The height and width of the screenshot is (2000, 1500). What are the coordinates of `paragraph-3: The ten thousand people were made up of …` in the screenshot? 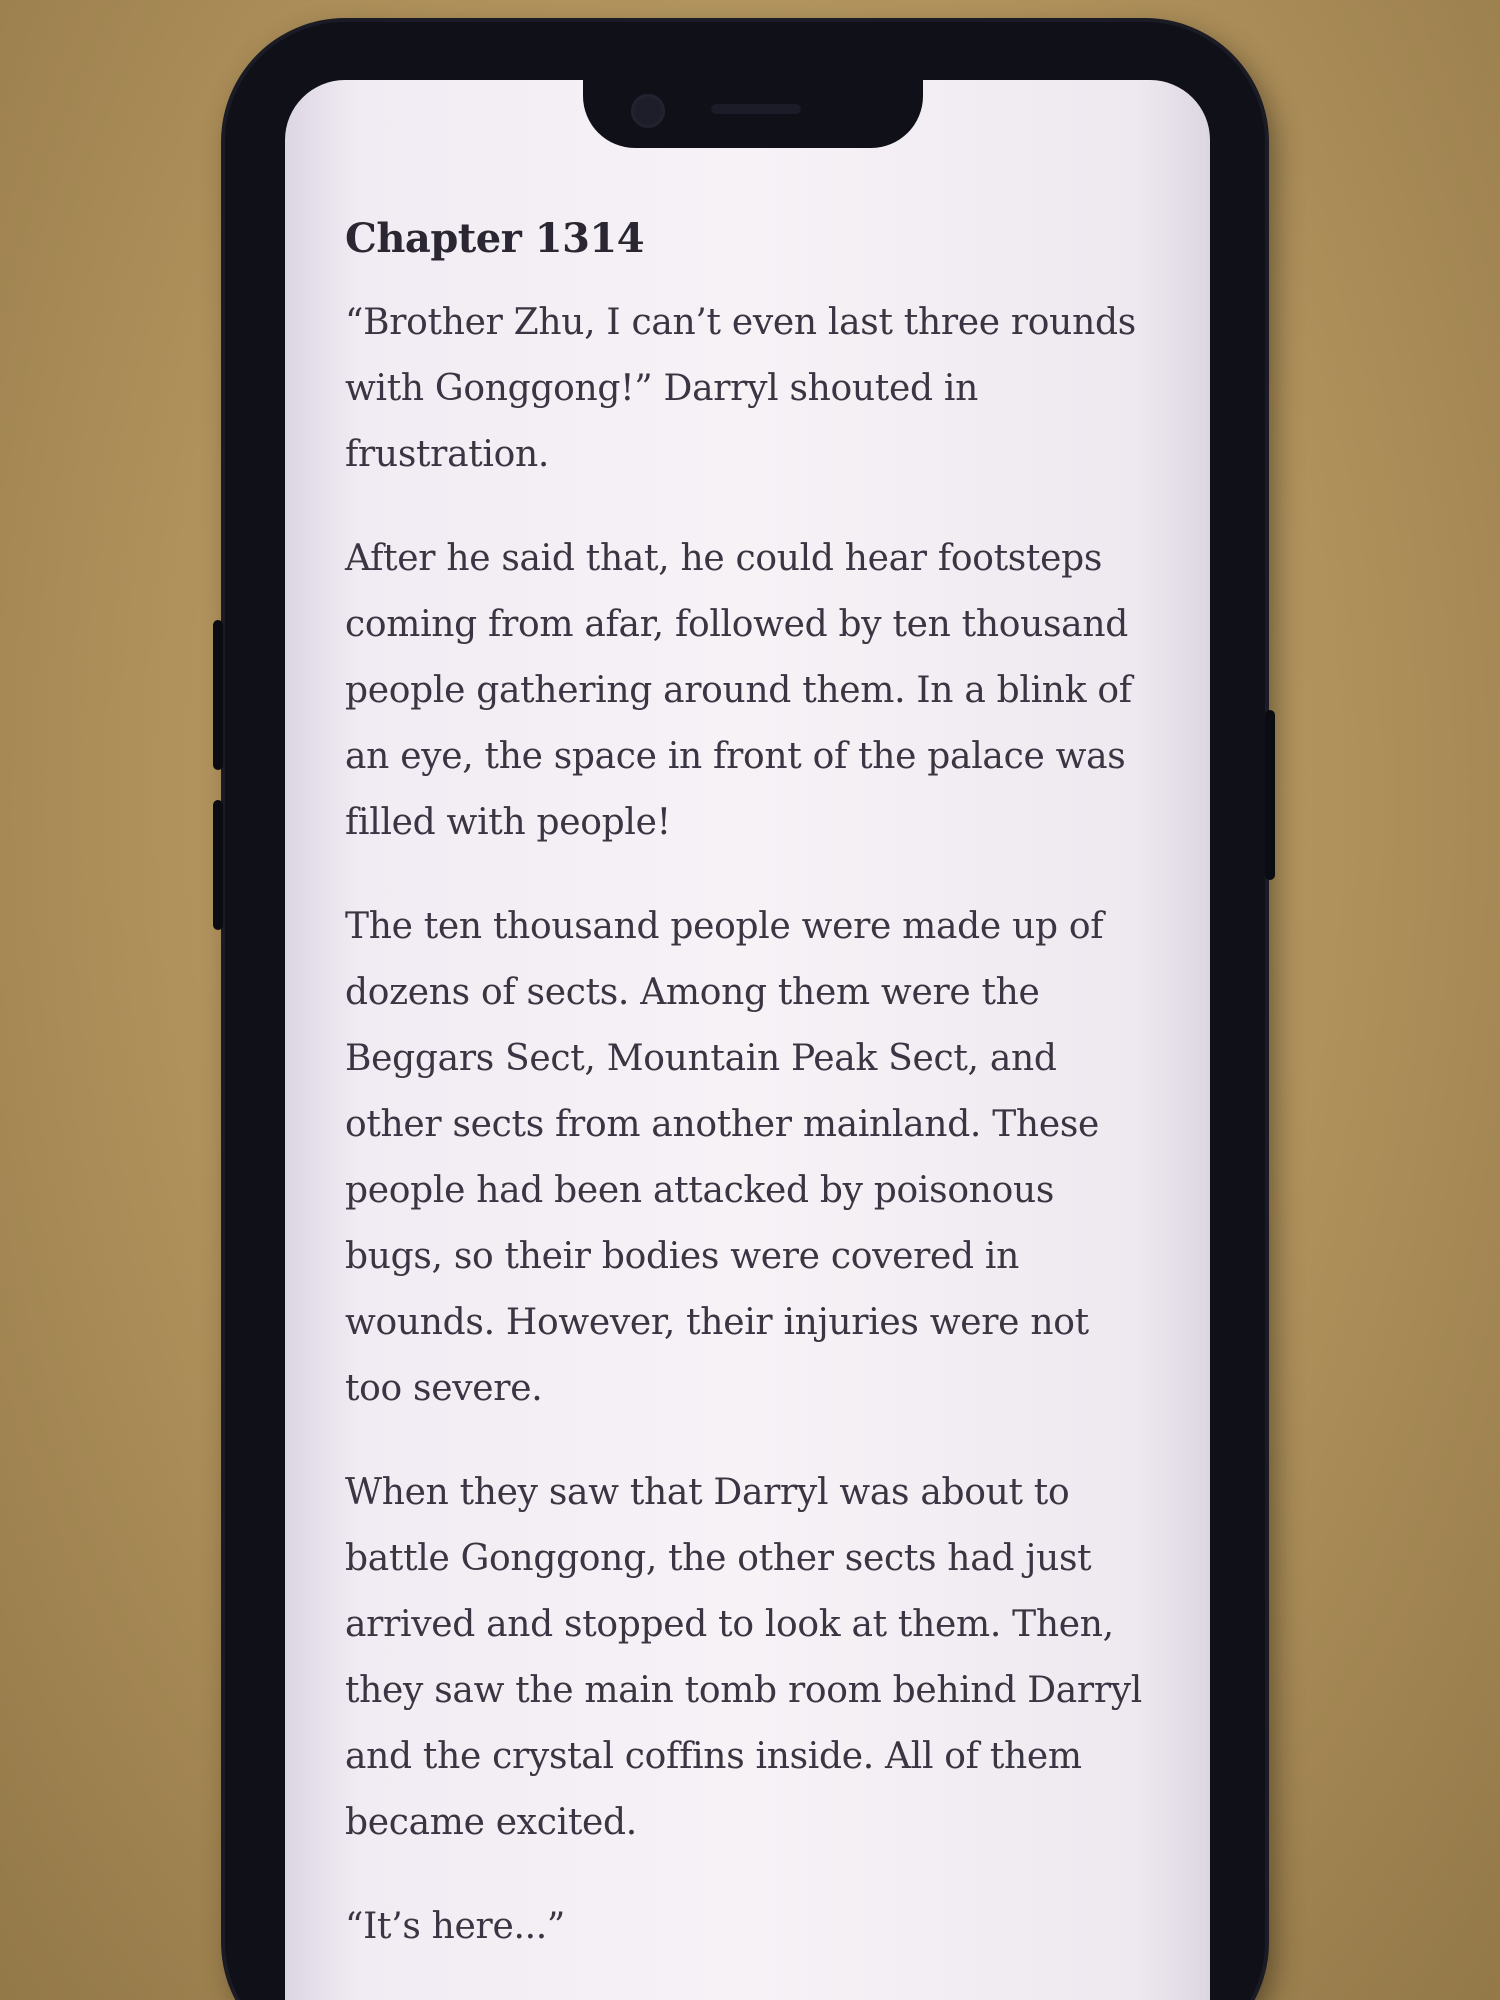 It's located at (724, 1157).